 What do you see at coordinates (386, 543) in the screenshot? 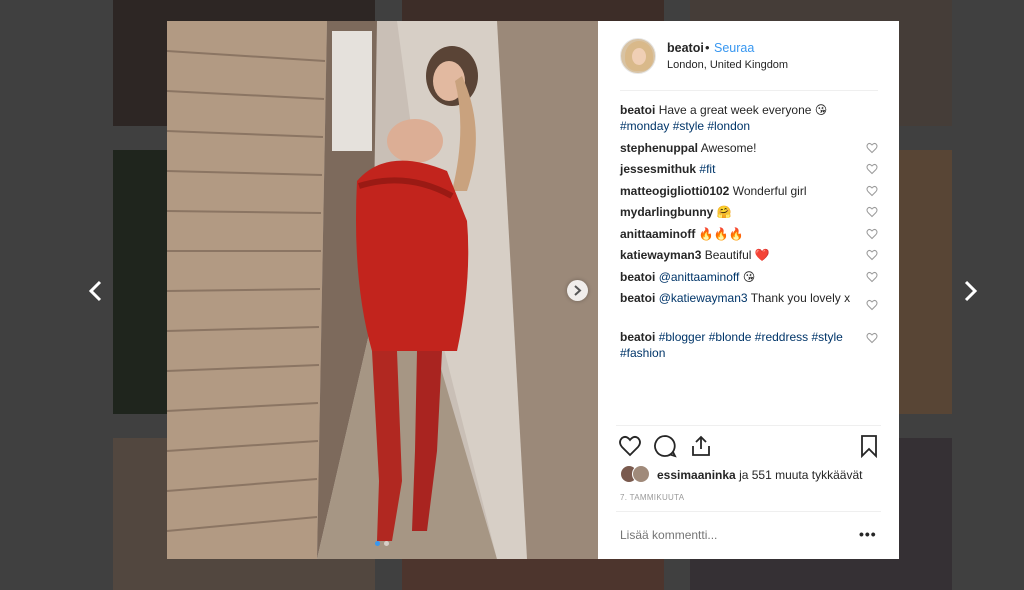
I see `carousel-dot` at bounding box center [386, 543].